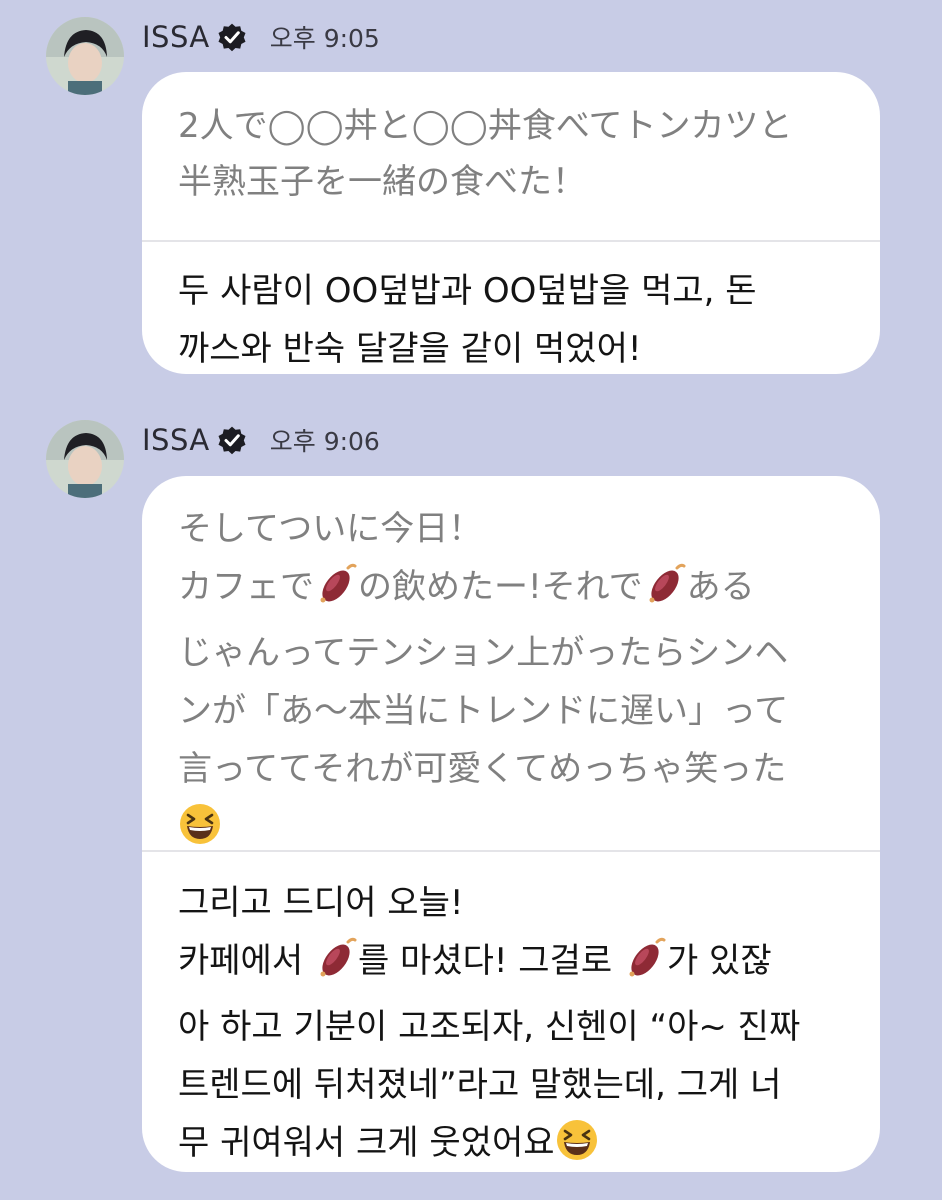 The height and width of the screenshot is (1200, 942). What do you see at coordinates (490, 961) in the screenshot?
I see `translated-text-part-2: 를 마셨다! 그걸로` at bounding box center [490, 961].